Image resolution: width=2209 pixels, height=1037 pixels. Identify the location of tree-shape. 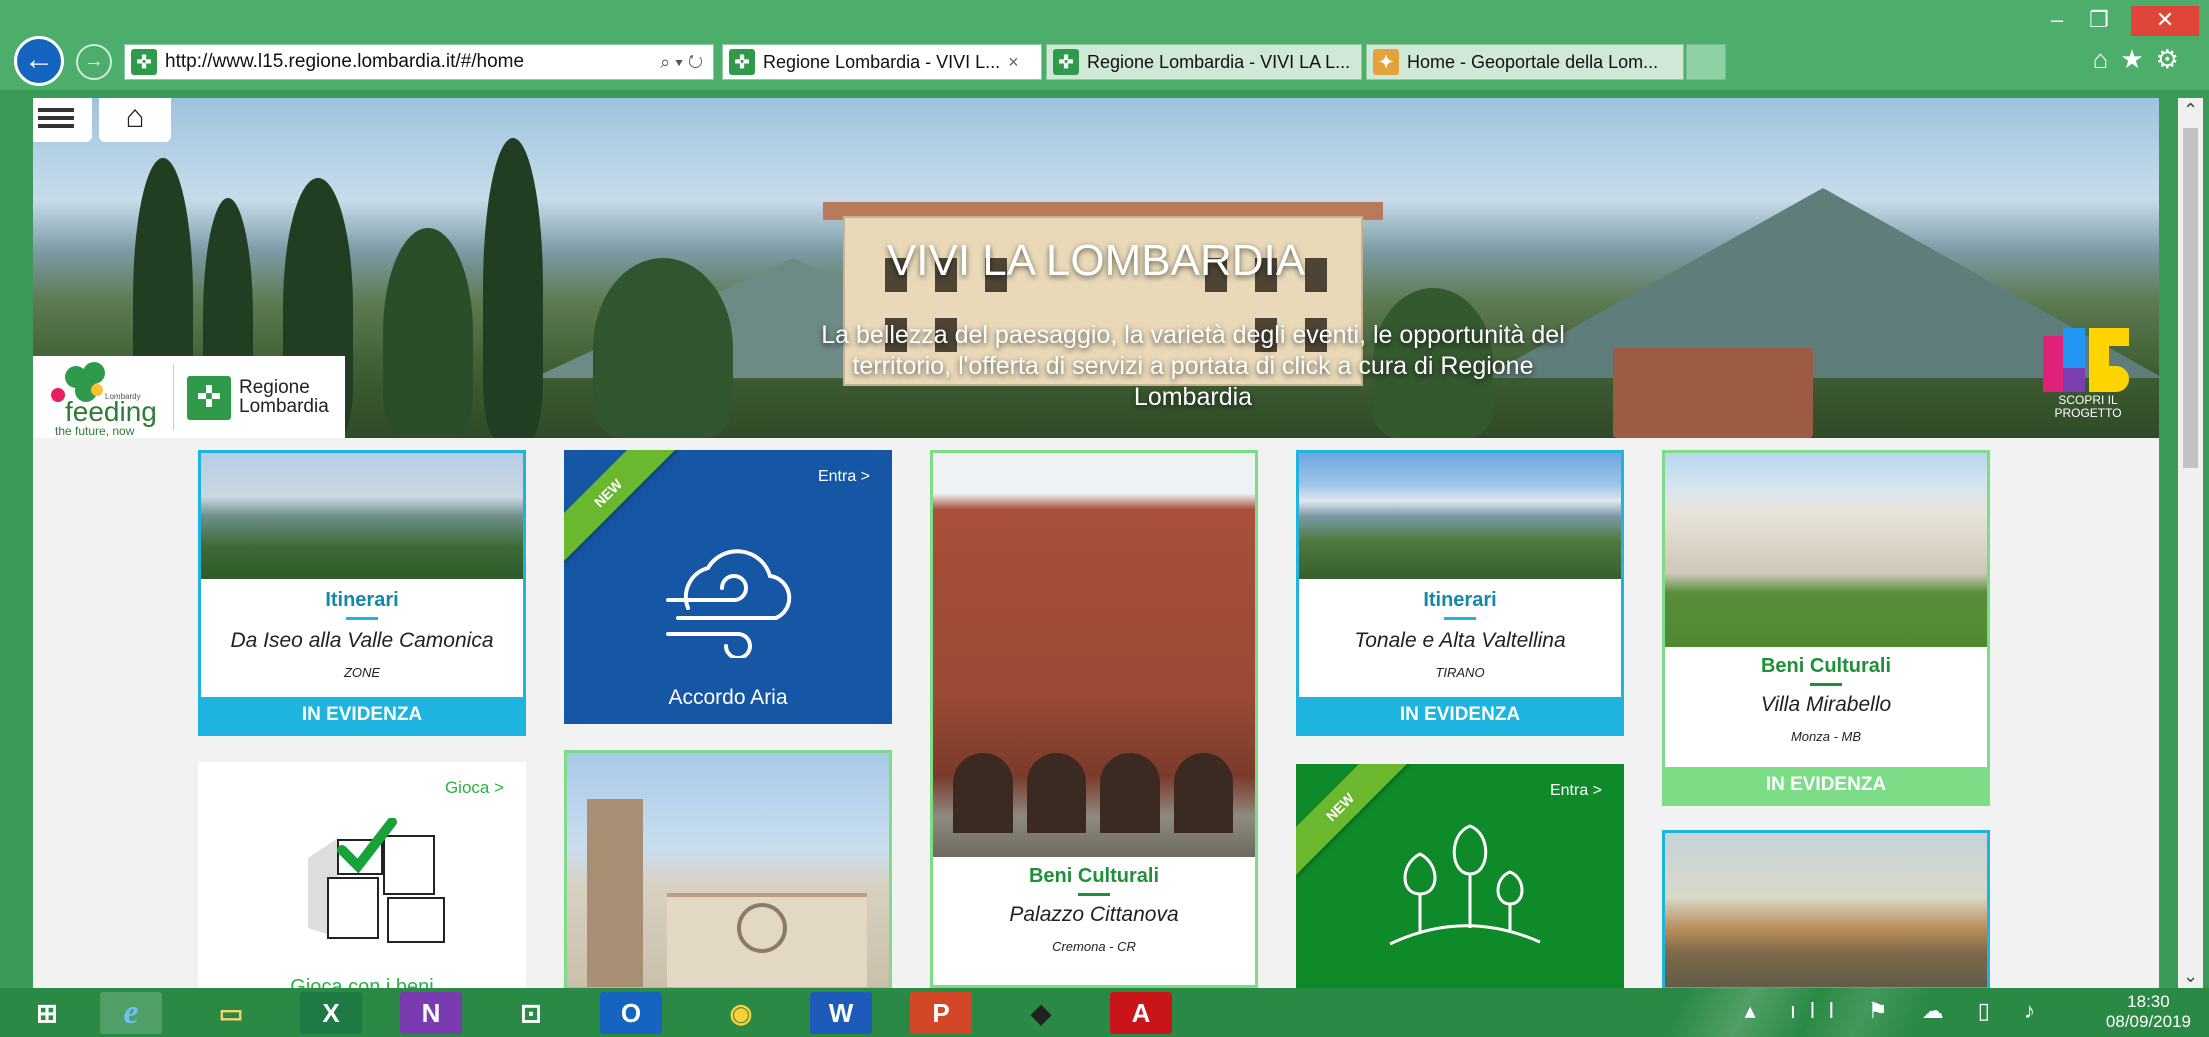
(513, 288).